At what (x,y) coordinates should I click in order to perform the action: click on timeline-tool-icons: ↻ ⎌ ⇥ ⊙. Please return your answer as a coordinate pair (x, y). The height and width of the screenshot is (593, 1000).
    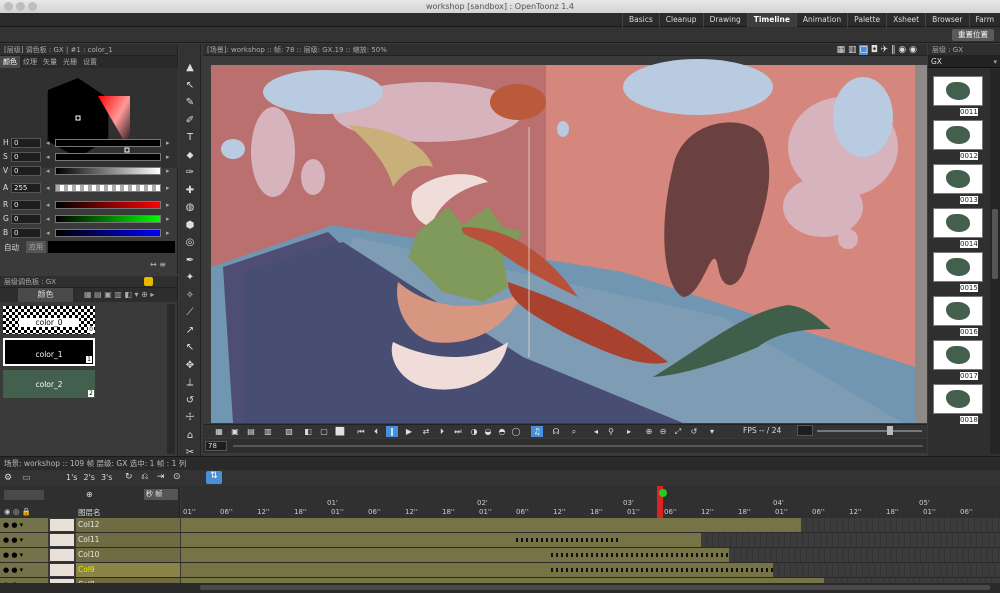
    Looking at the image, I should click on (153, 477).